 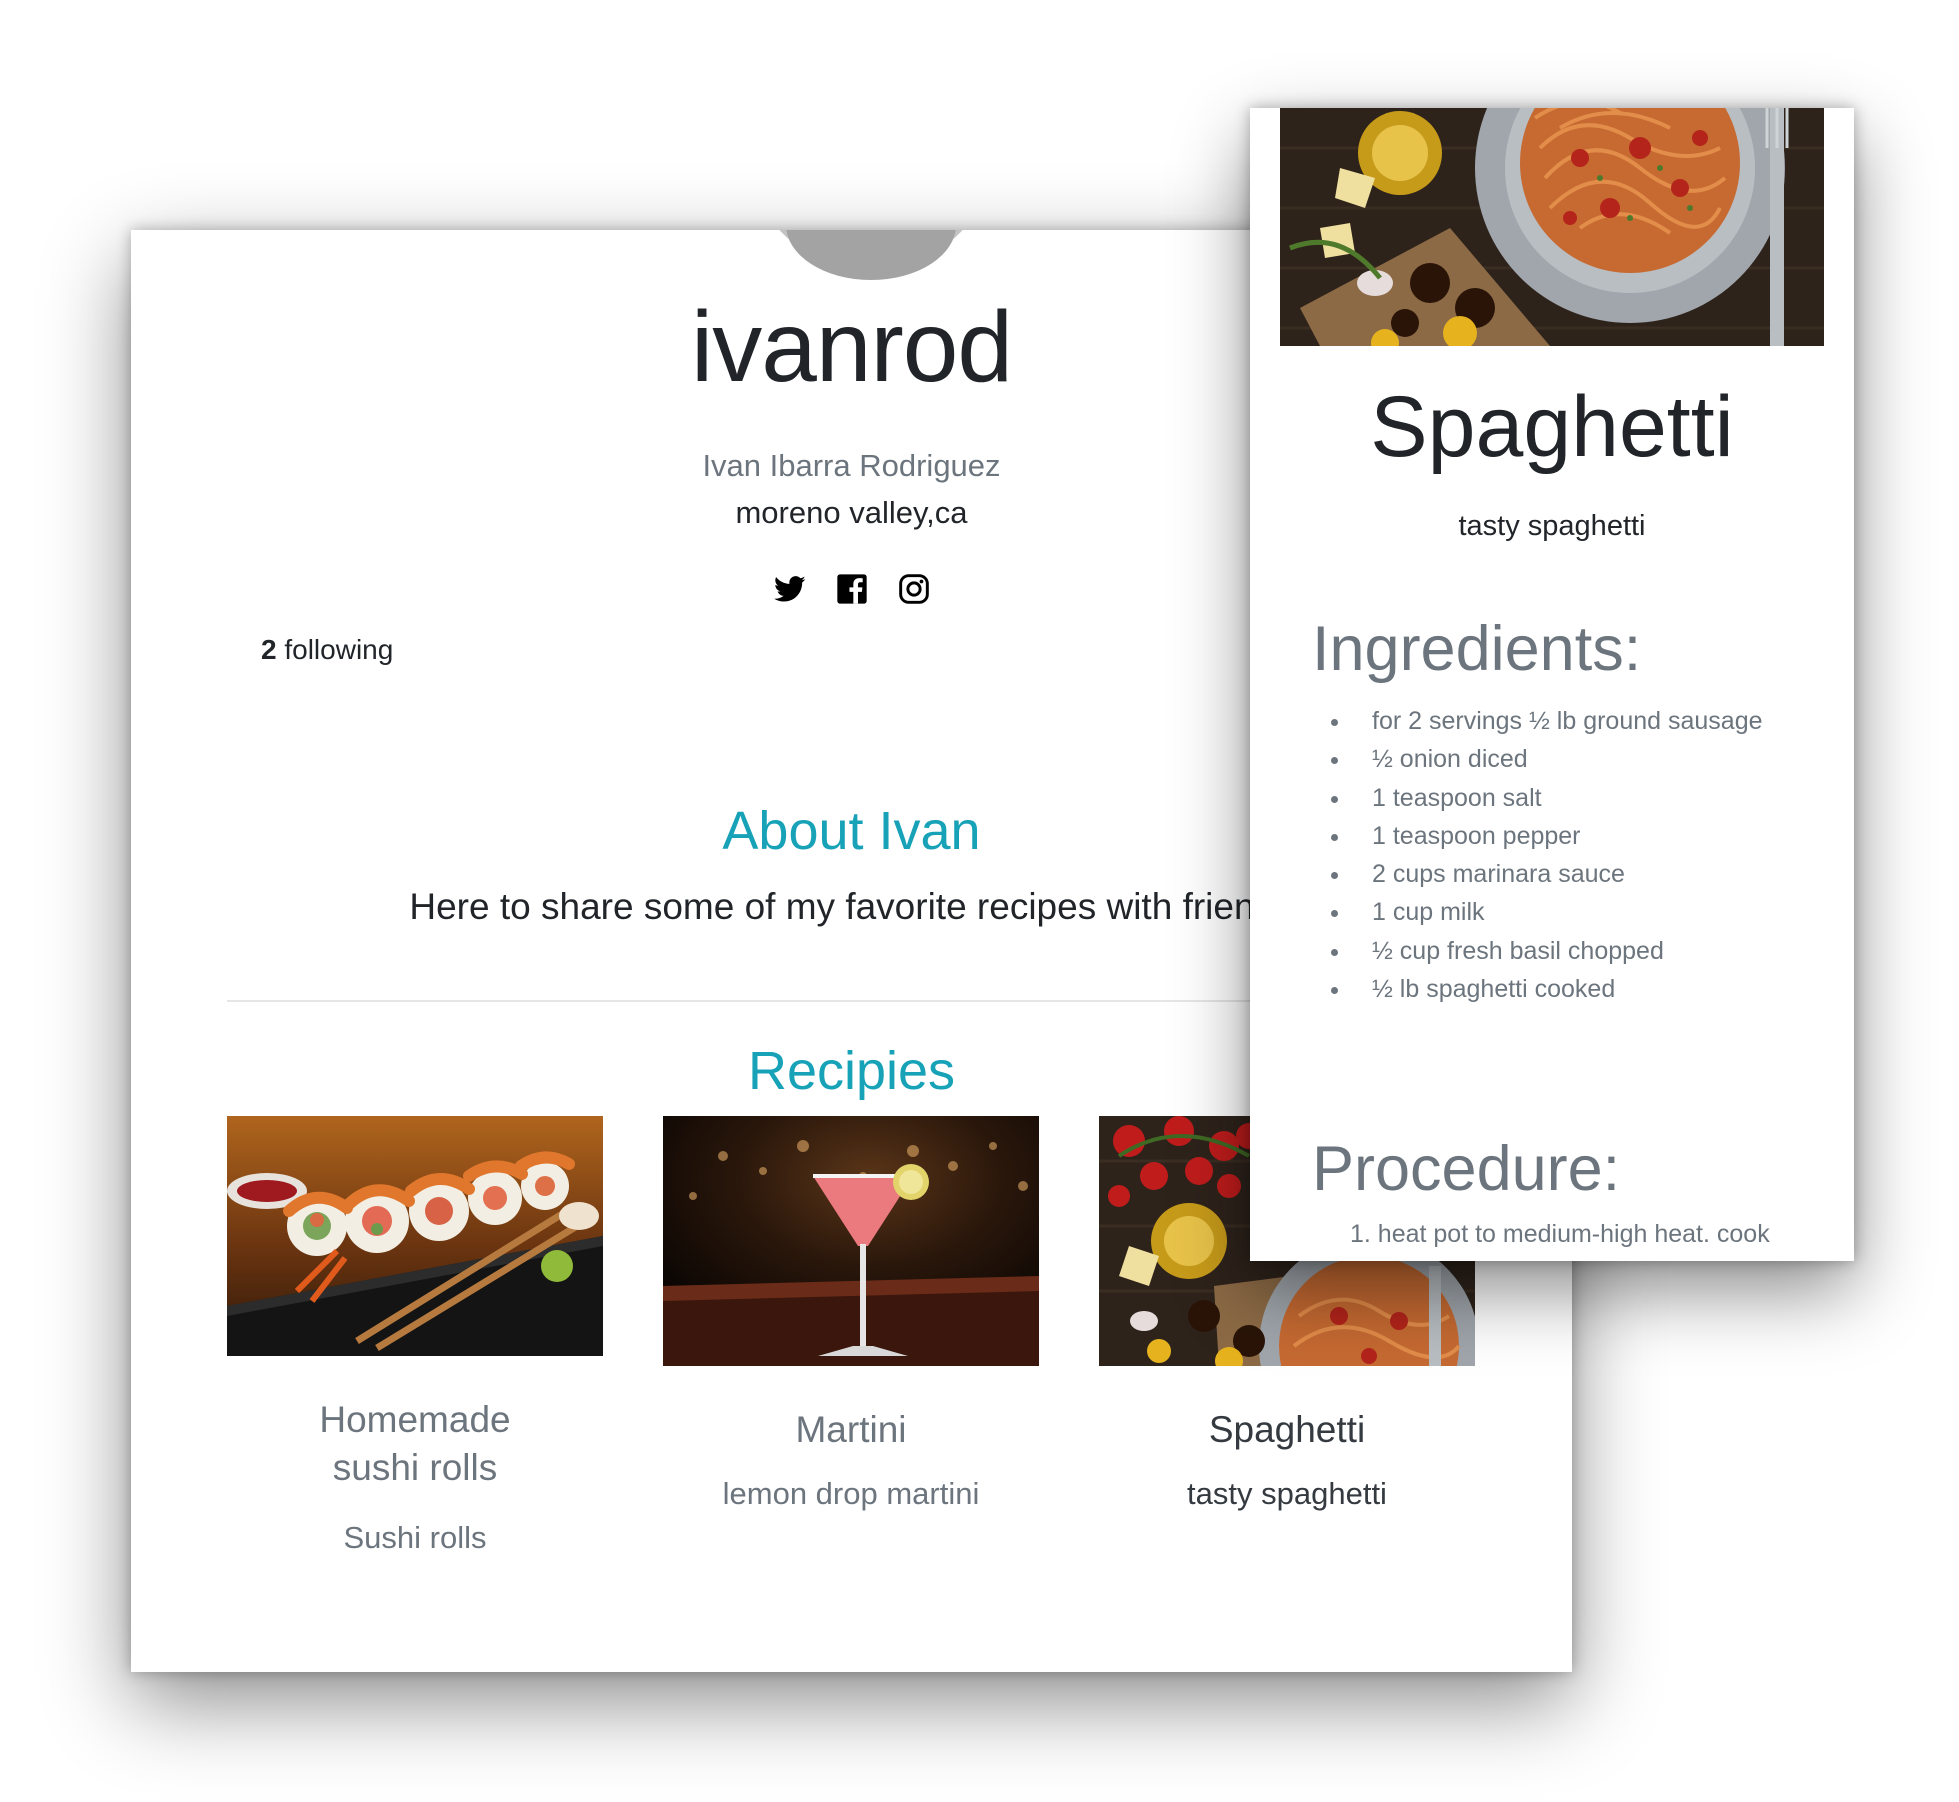 I want to click on ingredient-item: 1 teaspoon salt, so click(x=1557, y=798).